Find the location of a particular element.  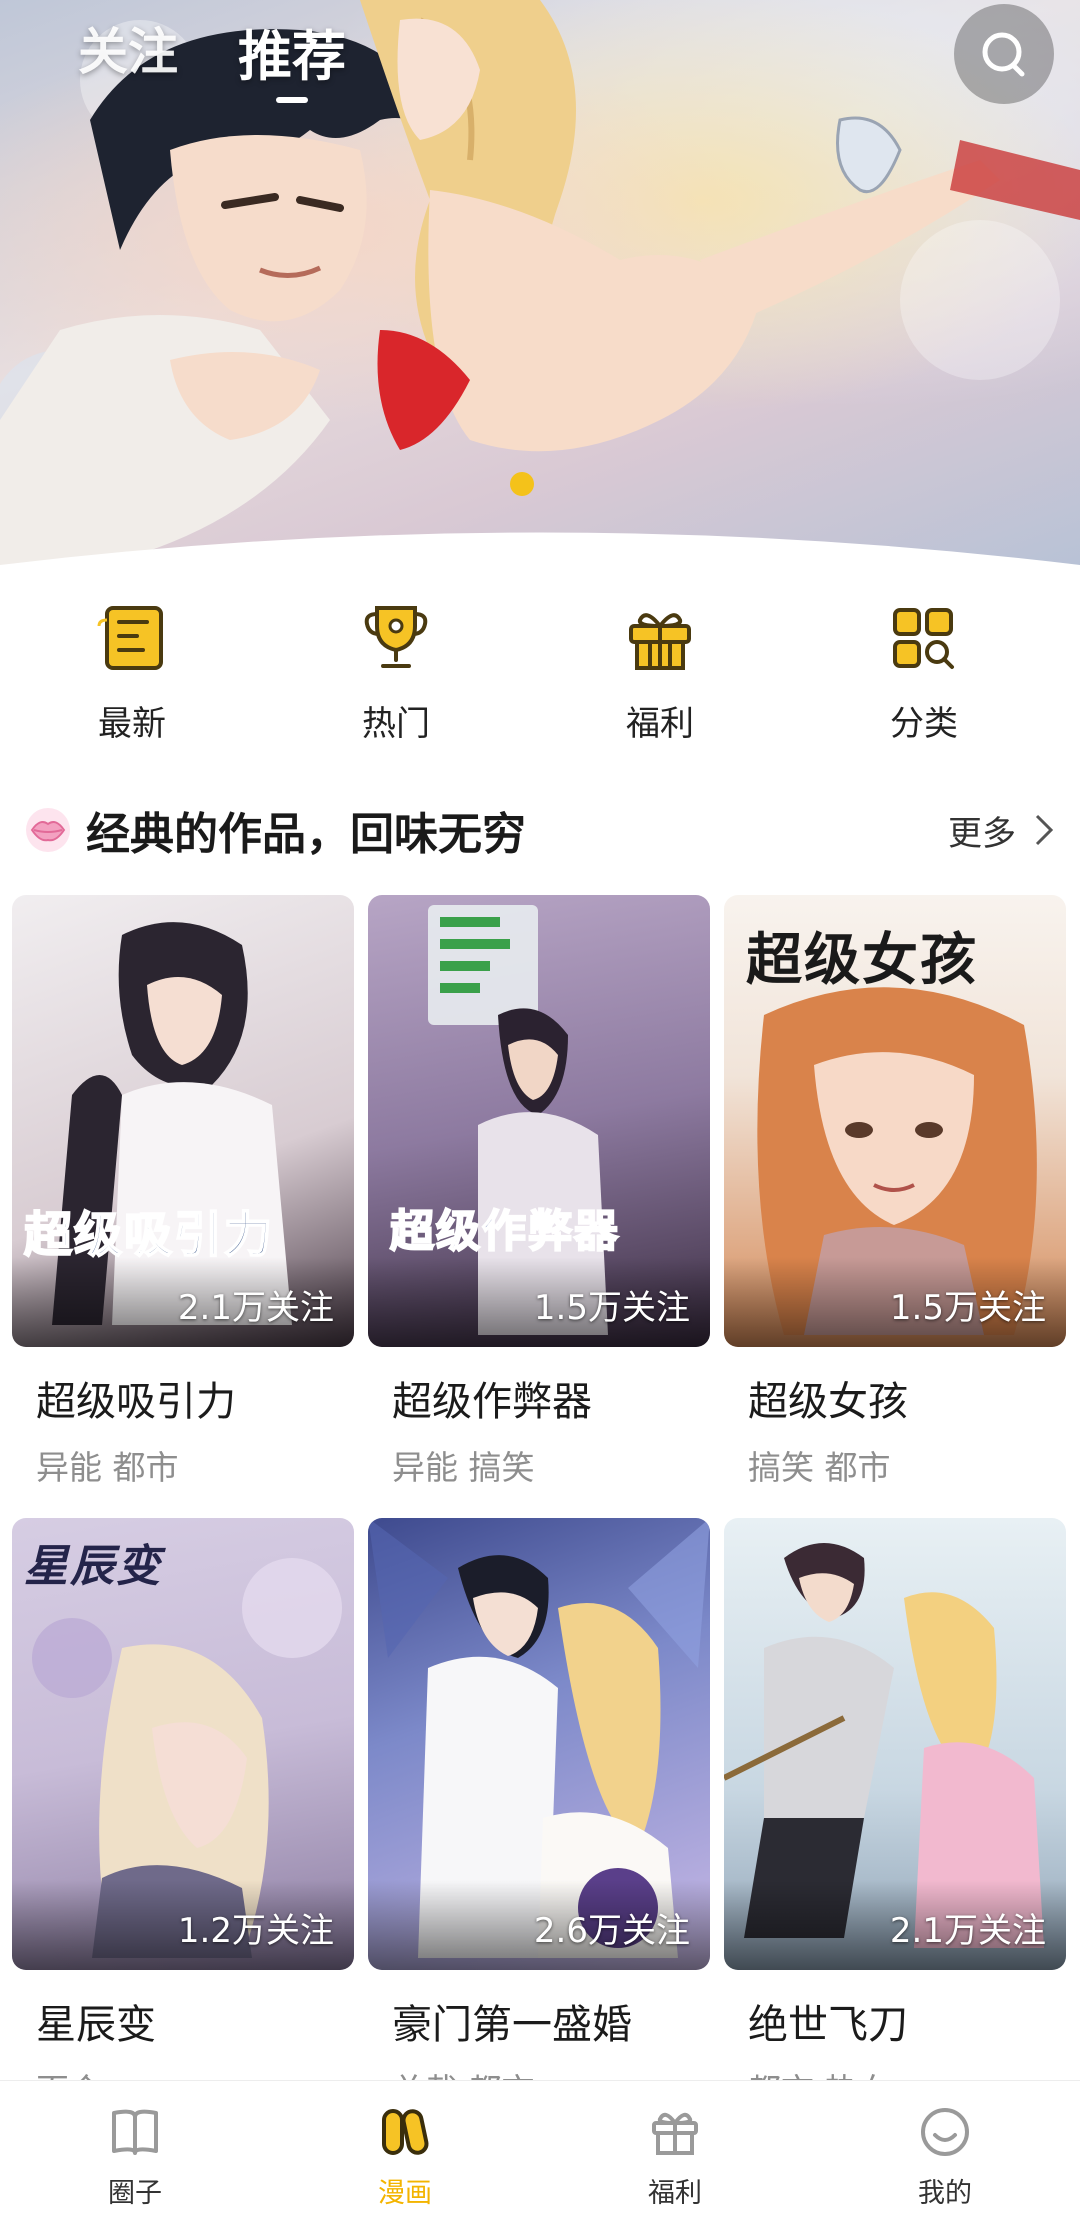

cover-title: 超级吸引力 is located at coordinates (149, 1235).